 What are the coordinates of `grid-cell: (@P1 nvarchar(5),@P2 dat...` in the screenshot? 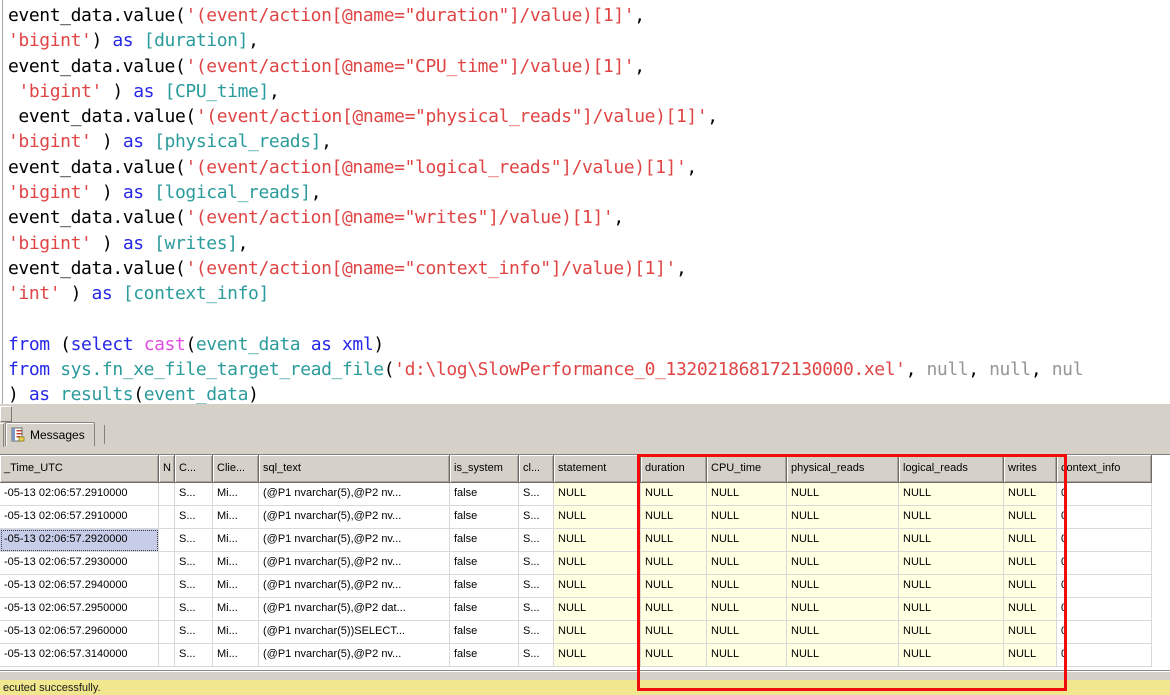 It's located at (354, 609).